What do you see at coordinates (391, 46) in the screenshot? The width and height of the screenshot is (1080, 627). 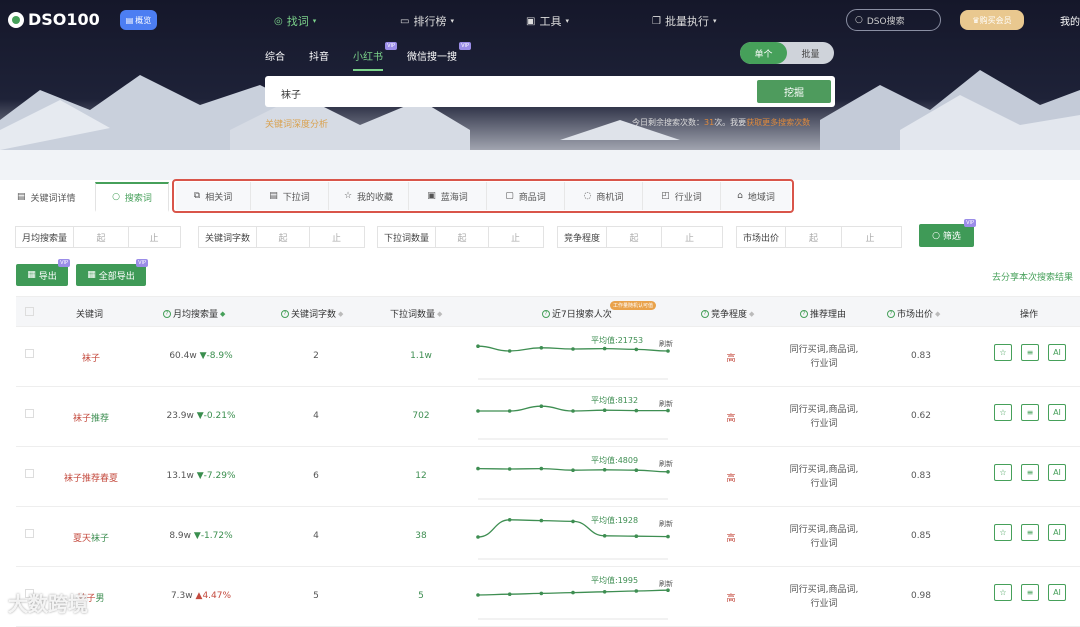 I see `vip-badge: VIP` at bounding box center [391, 46].